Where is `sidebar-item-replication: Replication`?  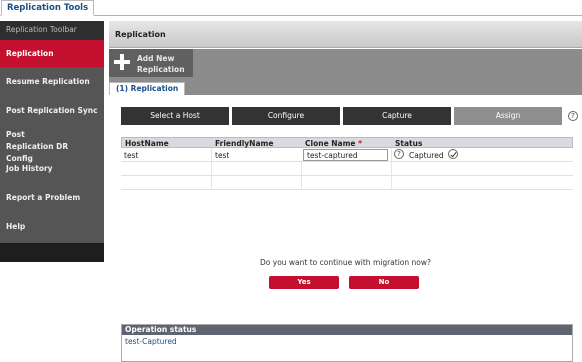 sidebar-item-replication: Replication is located at coordinates (52, 53).